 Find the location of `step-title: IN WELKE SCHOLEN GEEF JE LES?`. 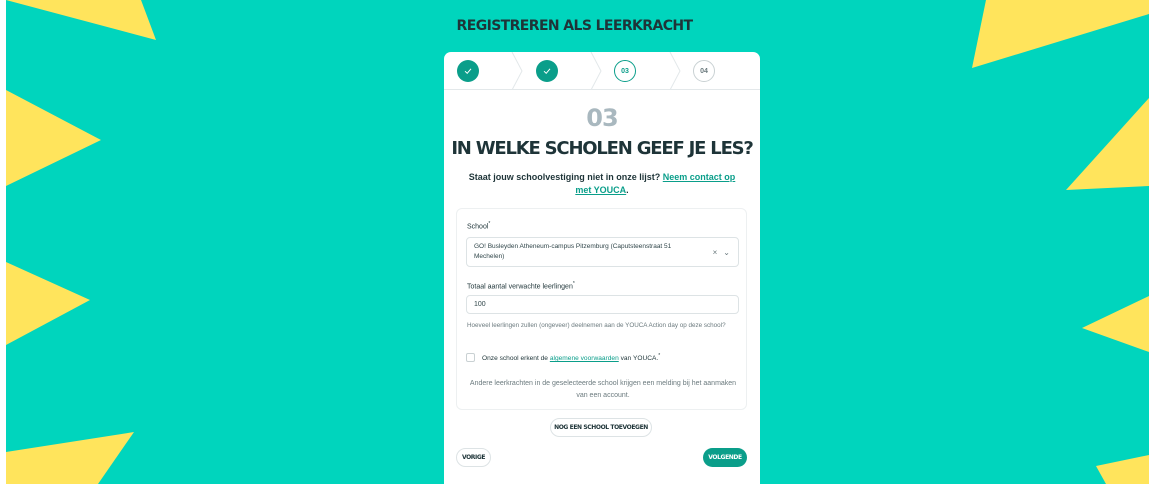

step-title: IN WELKE SCHOLEN GEEF JE LES? is located at coordinates (602, 148).